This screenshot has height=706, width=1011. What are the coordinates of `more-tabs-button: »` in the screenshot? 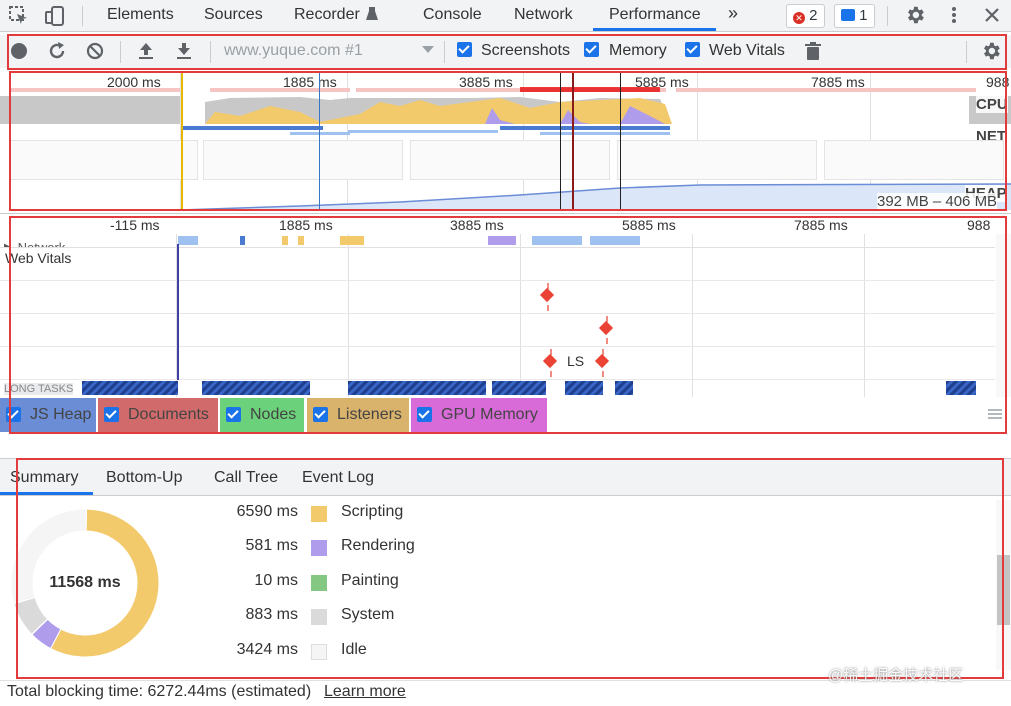 It's located at (733, 13).